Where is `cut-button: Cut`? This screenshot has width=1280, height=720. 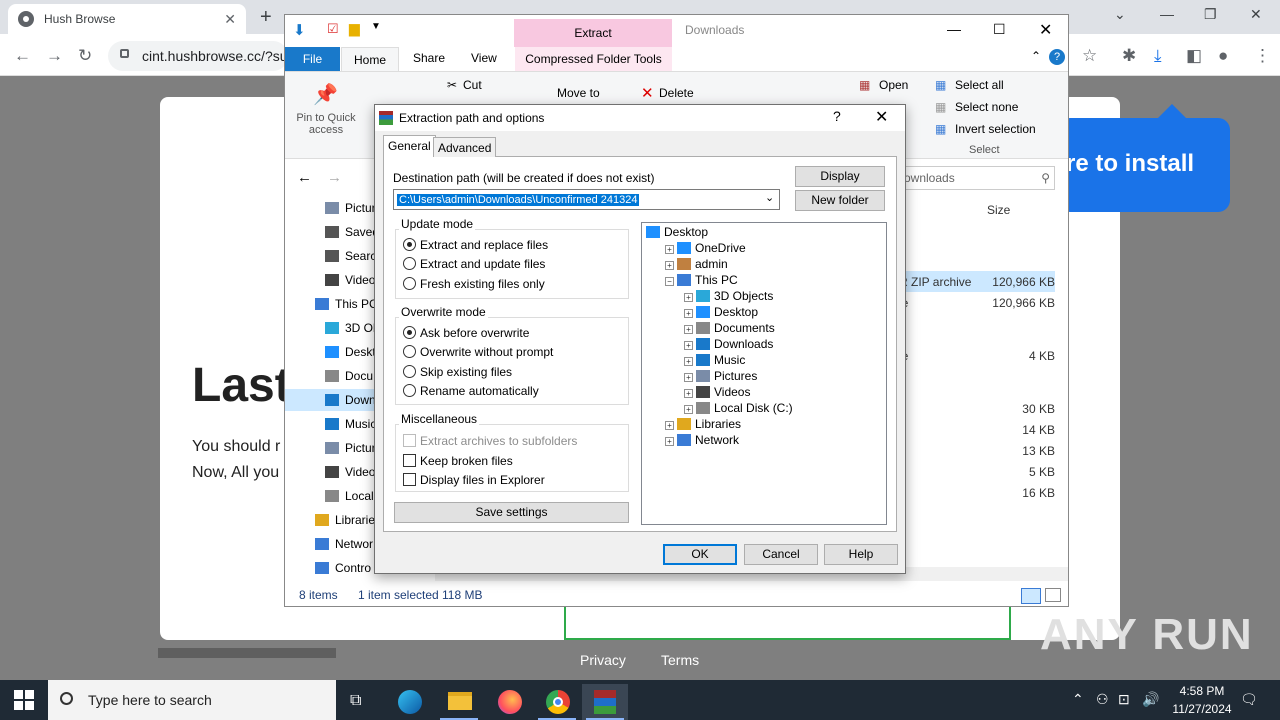 cut-button: Cut is located at coordinates (472, 85).